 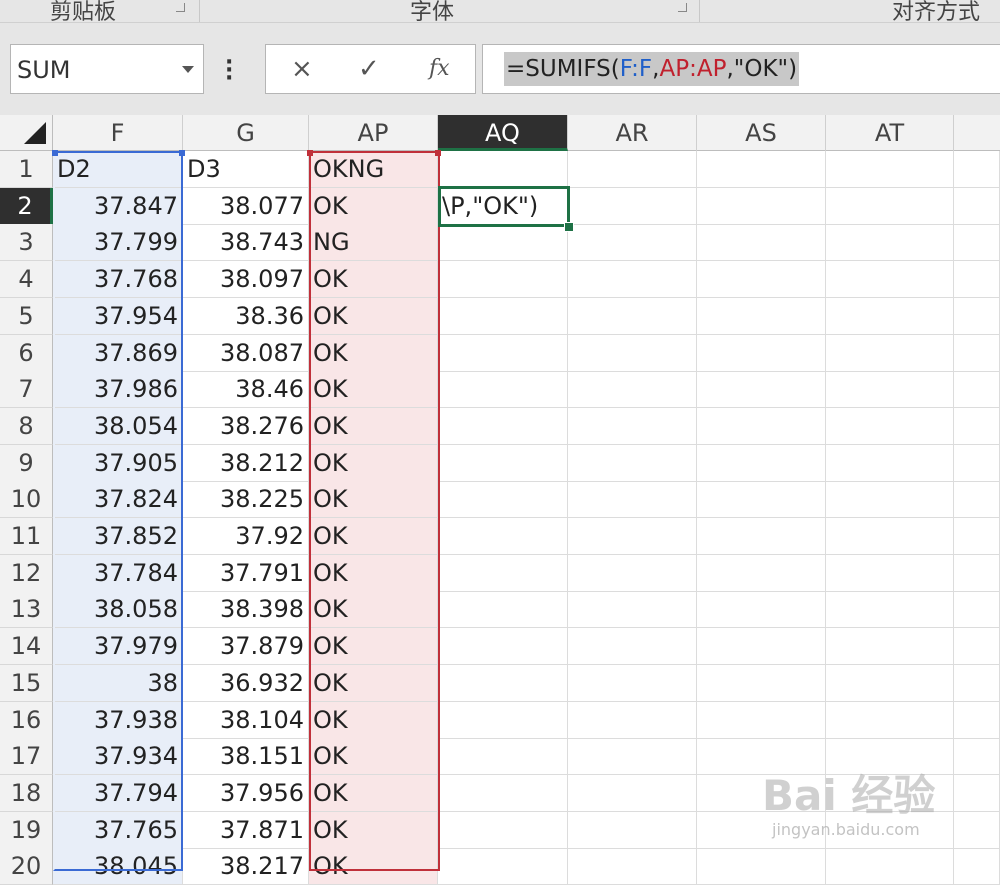 I want to click on cell-aq7, so click(x=503, y=390).